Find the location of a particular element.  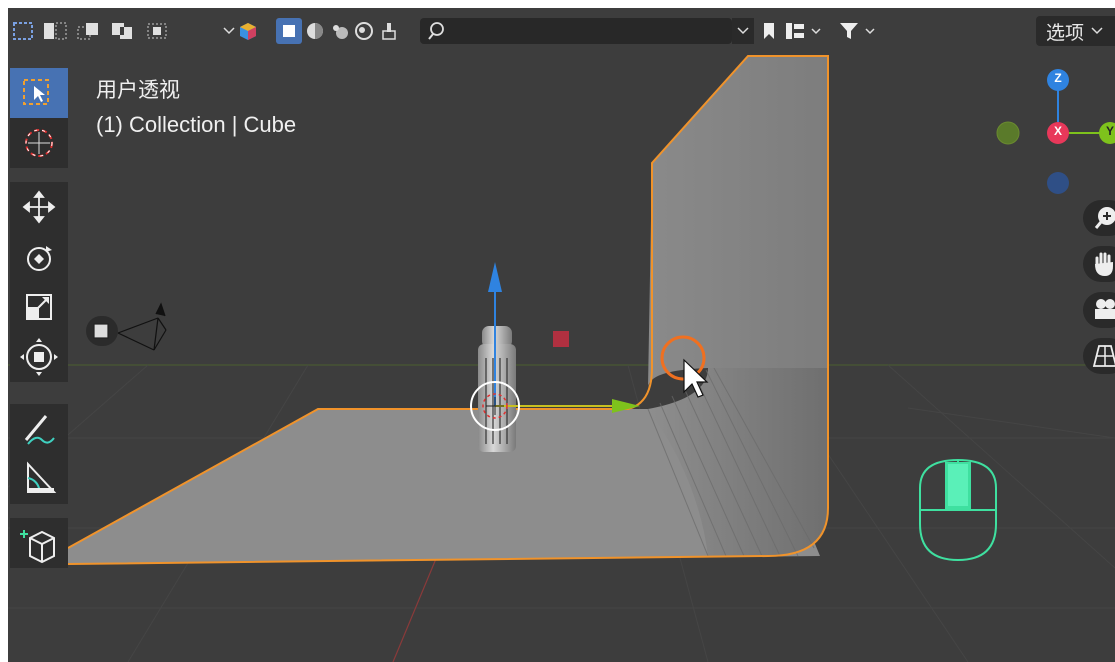

transform-icon is located at coordinates (39, 357).